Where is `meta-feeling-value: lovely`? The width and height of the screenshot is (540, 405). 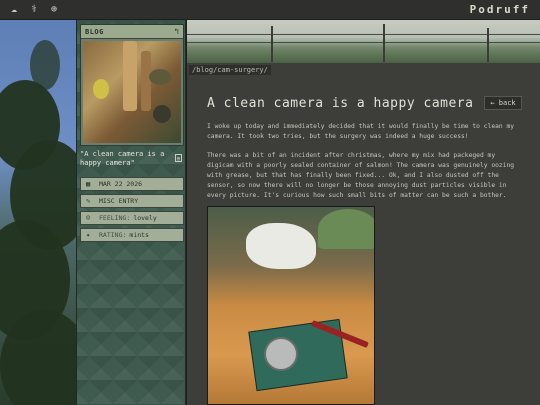 meta-feeling-value: lovely is located at coordinates (145, 218).